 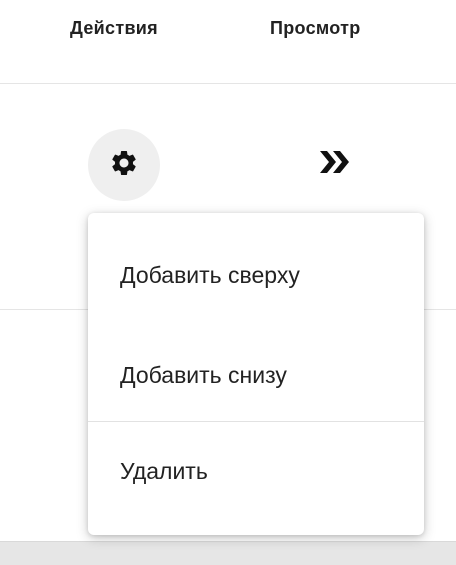 What do you see at coordinates (228, 42) in the screenshot?
I see `table-header: Действия Просмотр` at bounding box center [228, 42].